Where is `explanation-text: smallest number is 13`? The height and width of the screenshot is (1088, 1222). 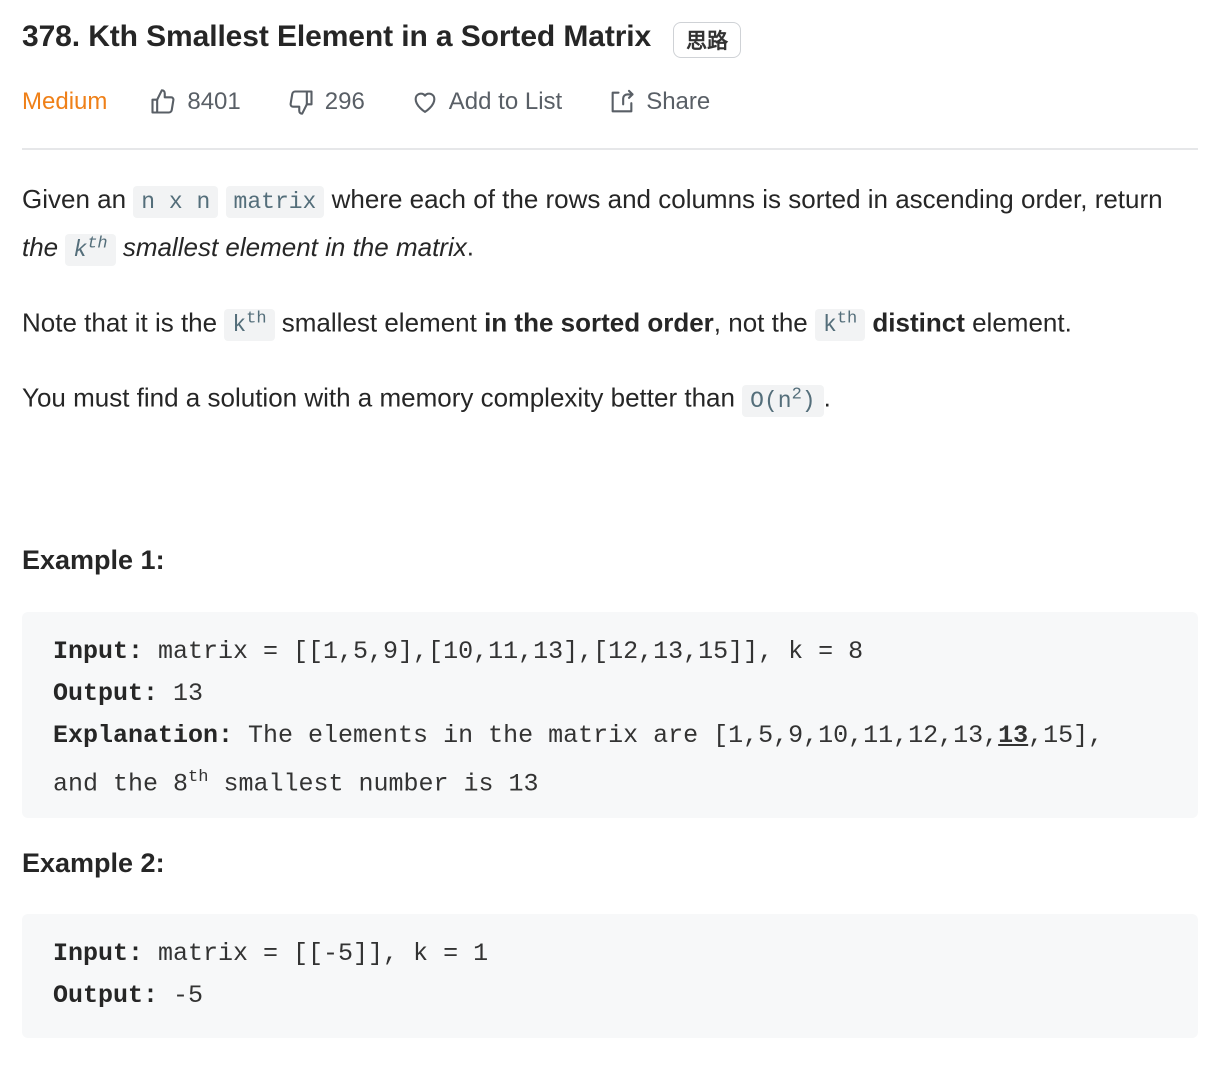
explanation-text: smallest number is 13 is located at coordinates (373, 784).